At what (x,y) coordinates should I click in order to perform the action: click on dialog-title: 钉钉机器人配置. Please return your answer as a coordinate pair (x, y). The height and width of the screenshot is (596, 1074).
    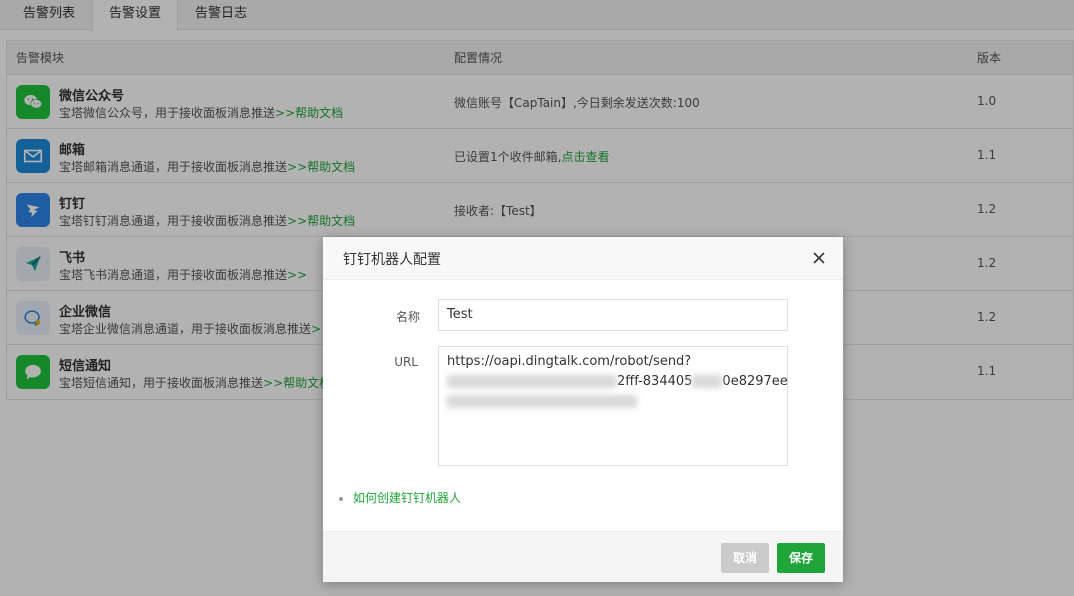
    Looking at the image, I should click on (392, 260).